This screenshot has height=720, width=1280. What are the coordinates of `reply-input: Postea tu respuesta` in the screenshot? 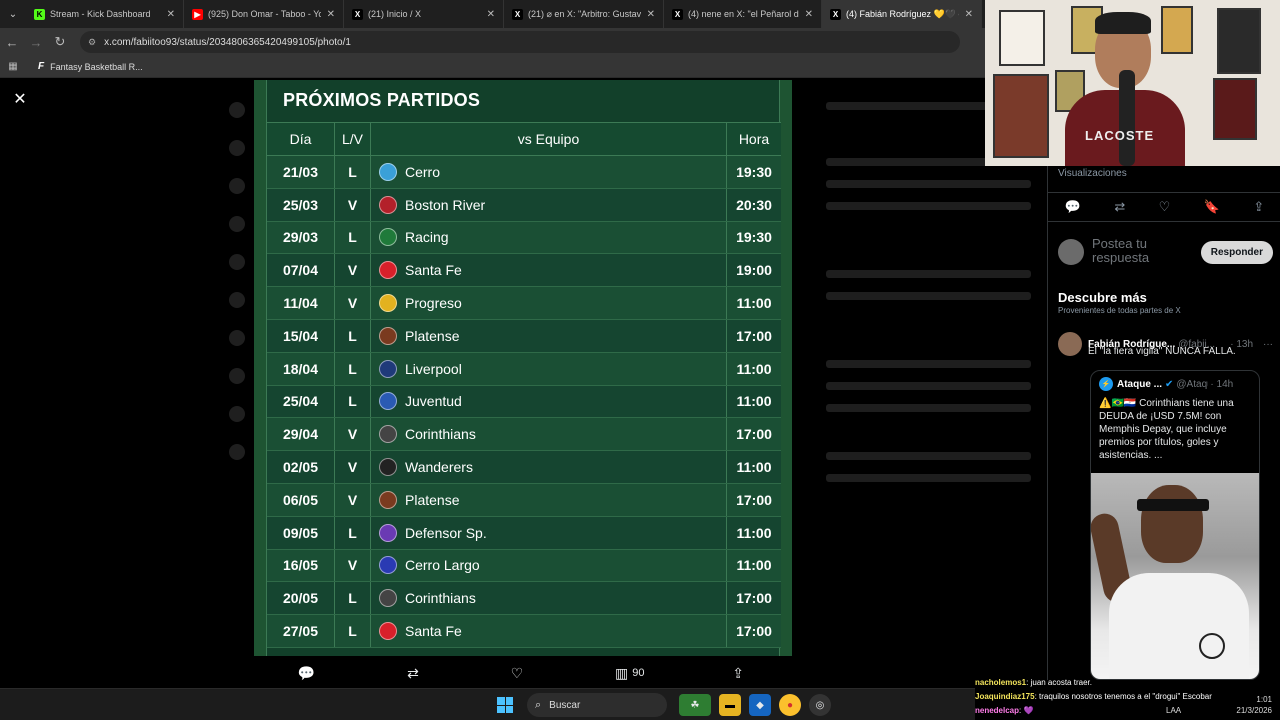 It's located at (1137, 252).